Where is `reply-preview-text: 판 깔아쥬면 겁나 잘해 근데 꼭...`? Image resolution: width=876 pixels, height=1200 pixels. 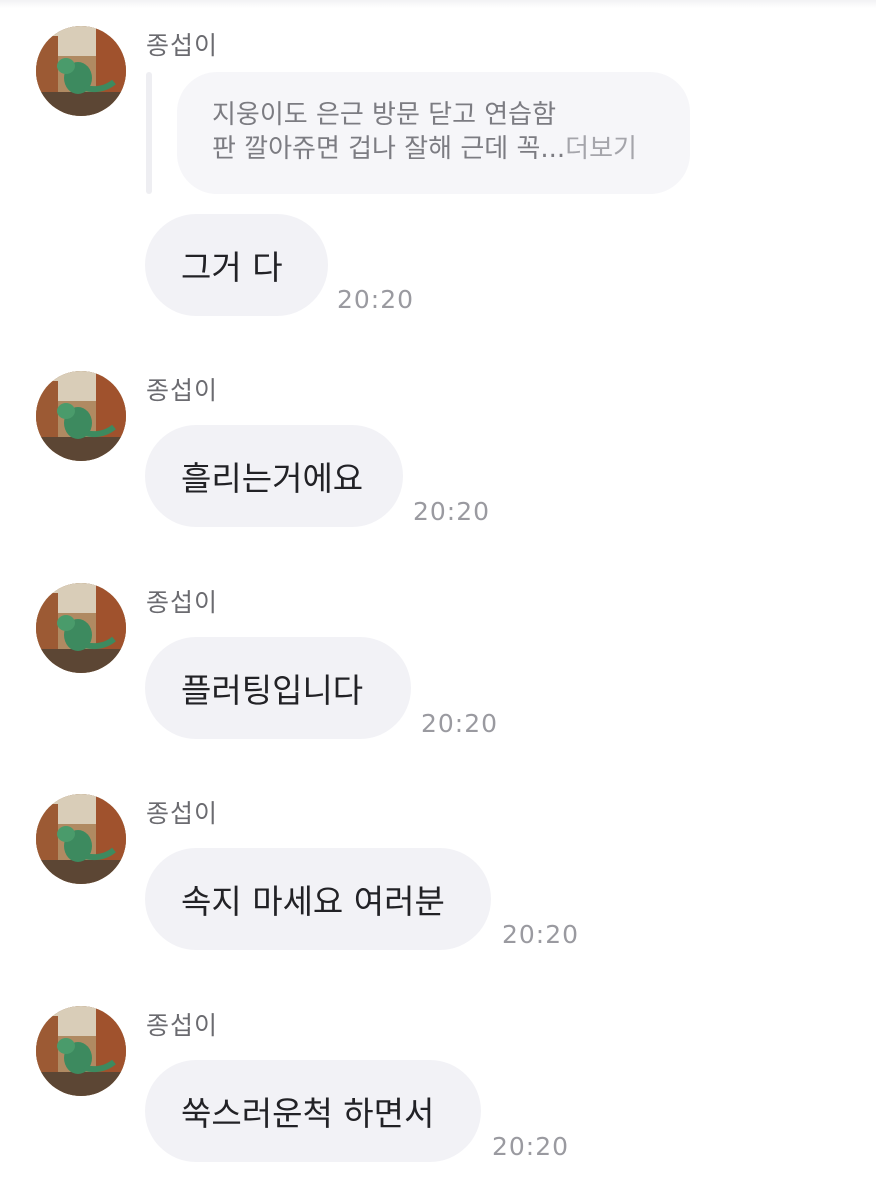
reply-preview-text: 판 깔아쥬면 겁나 잘해 근데 꼭... is located at coordinates (389, 149).